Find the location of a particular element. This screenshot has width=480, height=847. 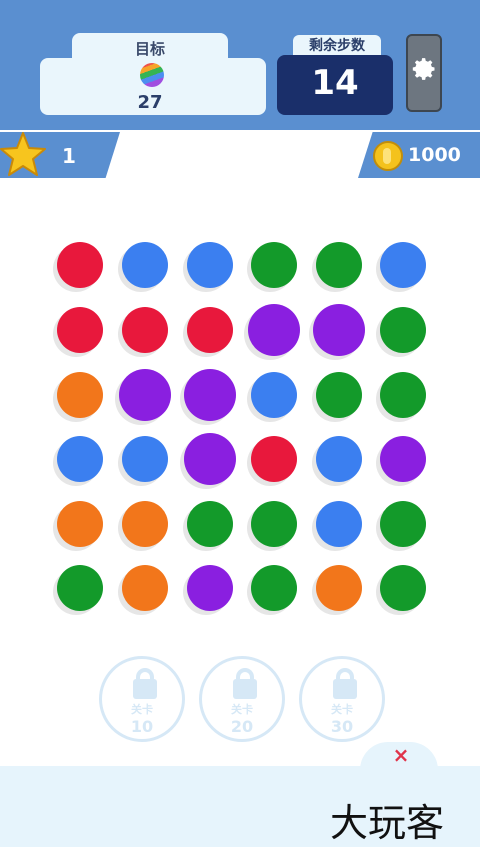

locked-level-20: 关卡 20 is located at coordinates (242, 699).